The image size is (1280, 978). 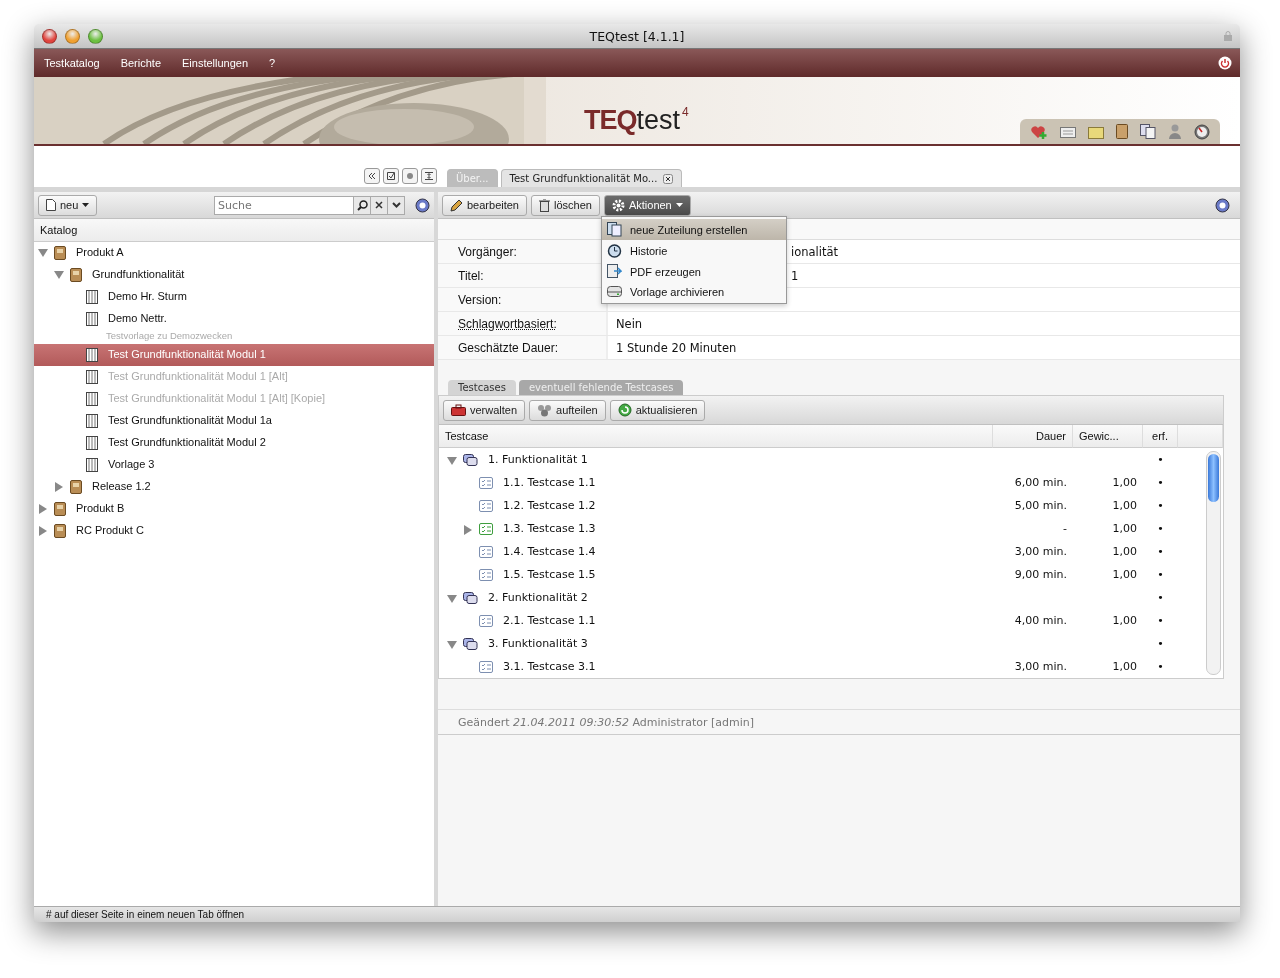 I want to click on power-icon, so click(x=1225, y=63).